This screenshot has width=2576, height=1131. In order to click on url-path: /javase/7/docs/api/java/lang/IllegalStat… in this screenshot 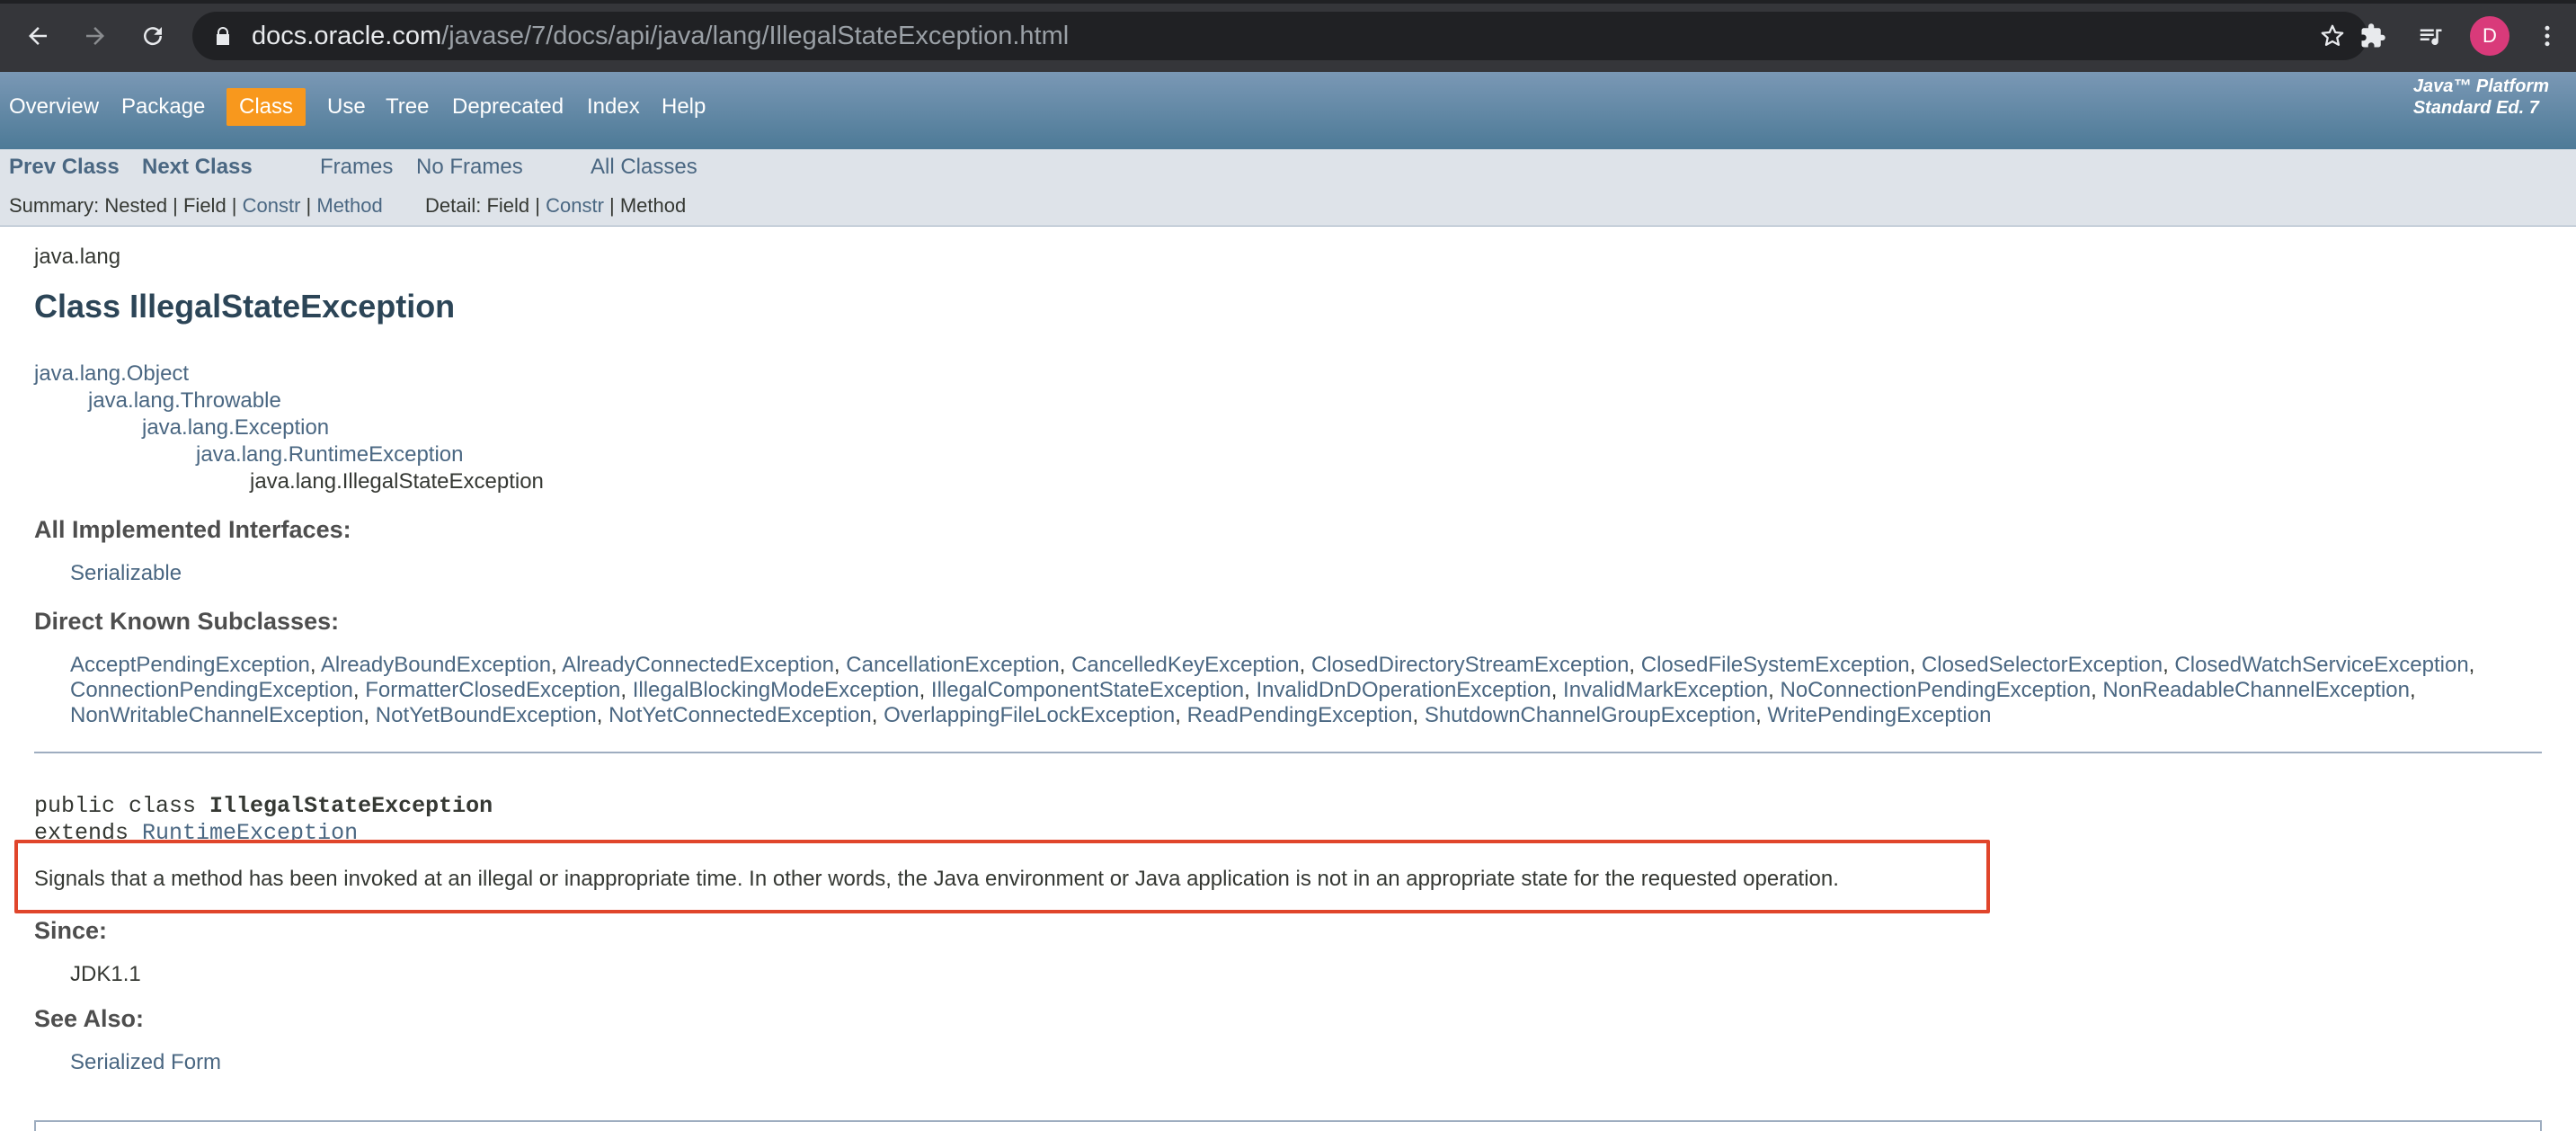, I will do `click(755, 36)`.